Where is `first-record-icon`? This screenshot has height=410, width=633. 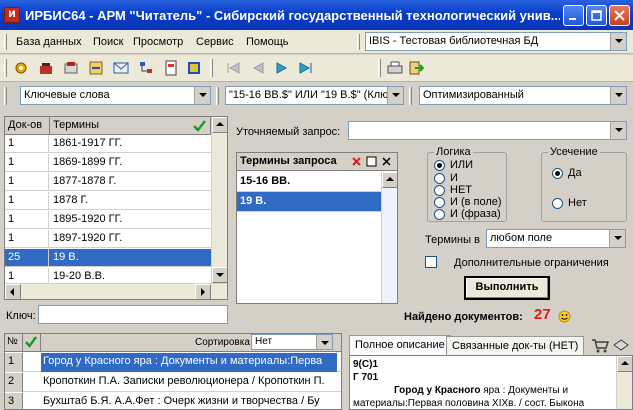
first-record-icon is located at coordinates (233, 68).